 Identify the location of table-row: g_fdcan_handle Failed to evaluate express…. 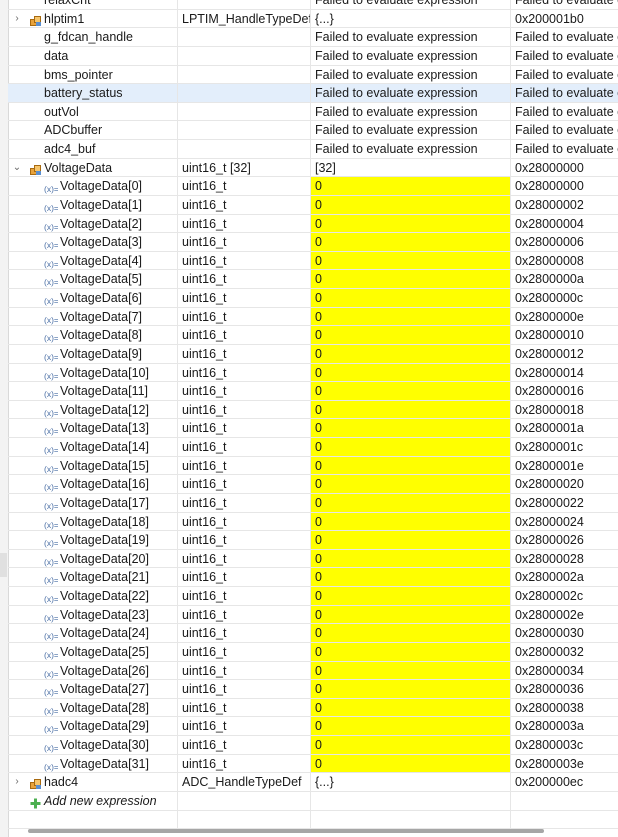
(313, 37).